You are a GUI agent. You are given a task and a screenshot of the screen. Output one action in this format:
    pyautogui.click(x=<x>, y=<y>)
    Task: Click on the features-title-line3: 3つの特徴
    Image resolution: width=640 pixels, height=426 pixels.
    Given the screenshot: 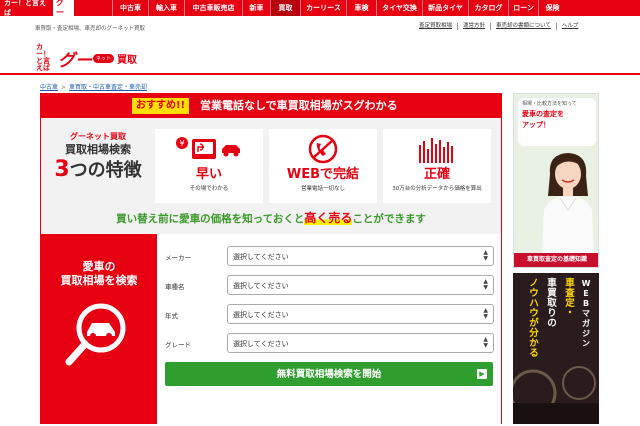 What is the action you would take?
    pyautogui.click(x=98, y=170)
    